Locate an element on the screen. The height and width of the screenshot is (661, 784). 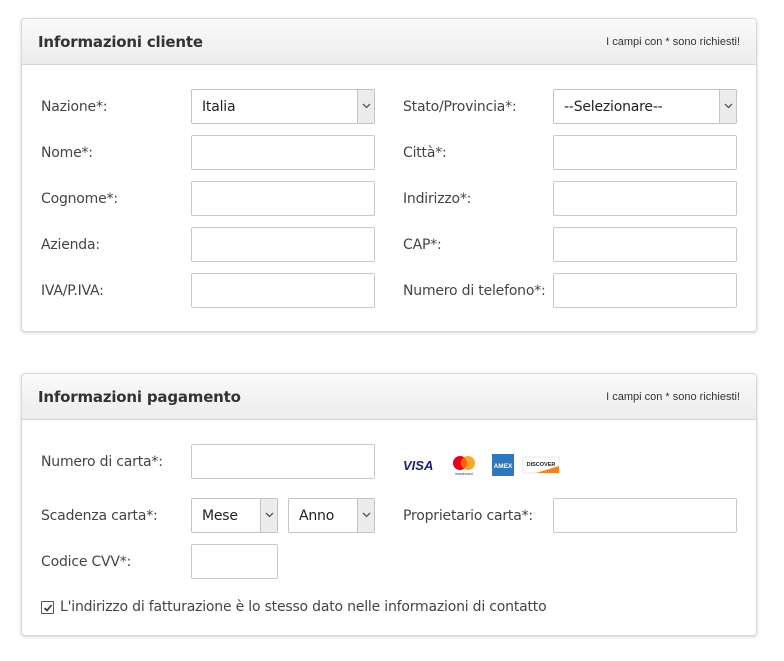
company-label: Azienda: is located at coordinates (70, 245).